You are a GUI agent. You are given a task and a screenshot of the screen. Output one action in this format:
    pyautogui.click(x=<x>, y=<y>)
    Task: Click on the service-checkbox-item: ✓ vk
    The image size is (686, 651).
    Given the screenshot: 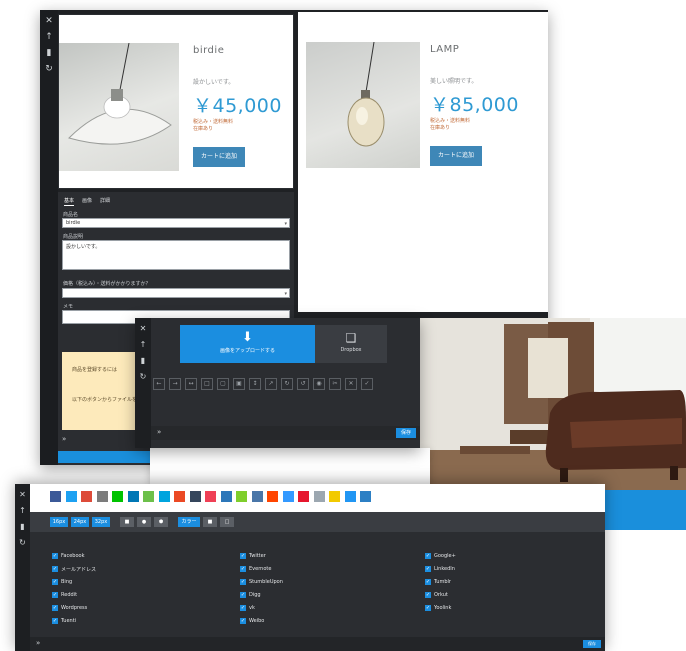 What is the action you would take?
    pyautogui.click(x=247, y=608)
    